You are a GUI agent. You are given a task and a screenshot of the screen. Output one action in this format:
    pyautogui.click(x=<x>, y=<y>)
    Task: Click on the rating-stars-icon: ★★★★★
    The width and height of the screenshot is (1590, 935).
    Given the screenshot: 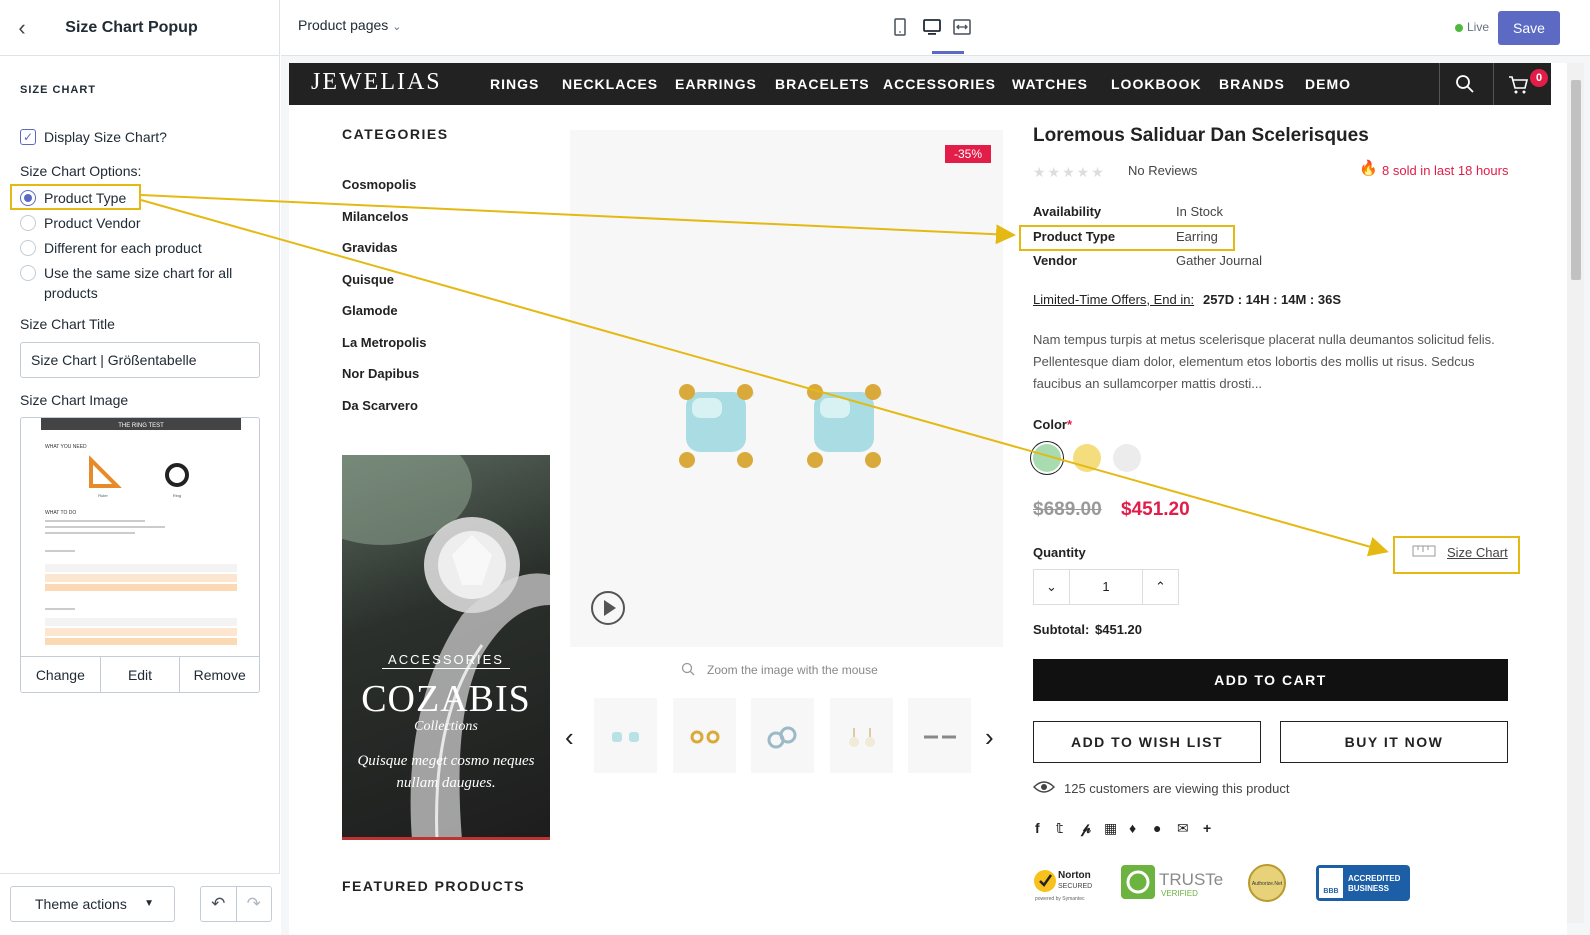 What is the action you would take?
    pyautogui.click(x=1069, y=172)
    